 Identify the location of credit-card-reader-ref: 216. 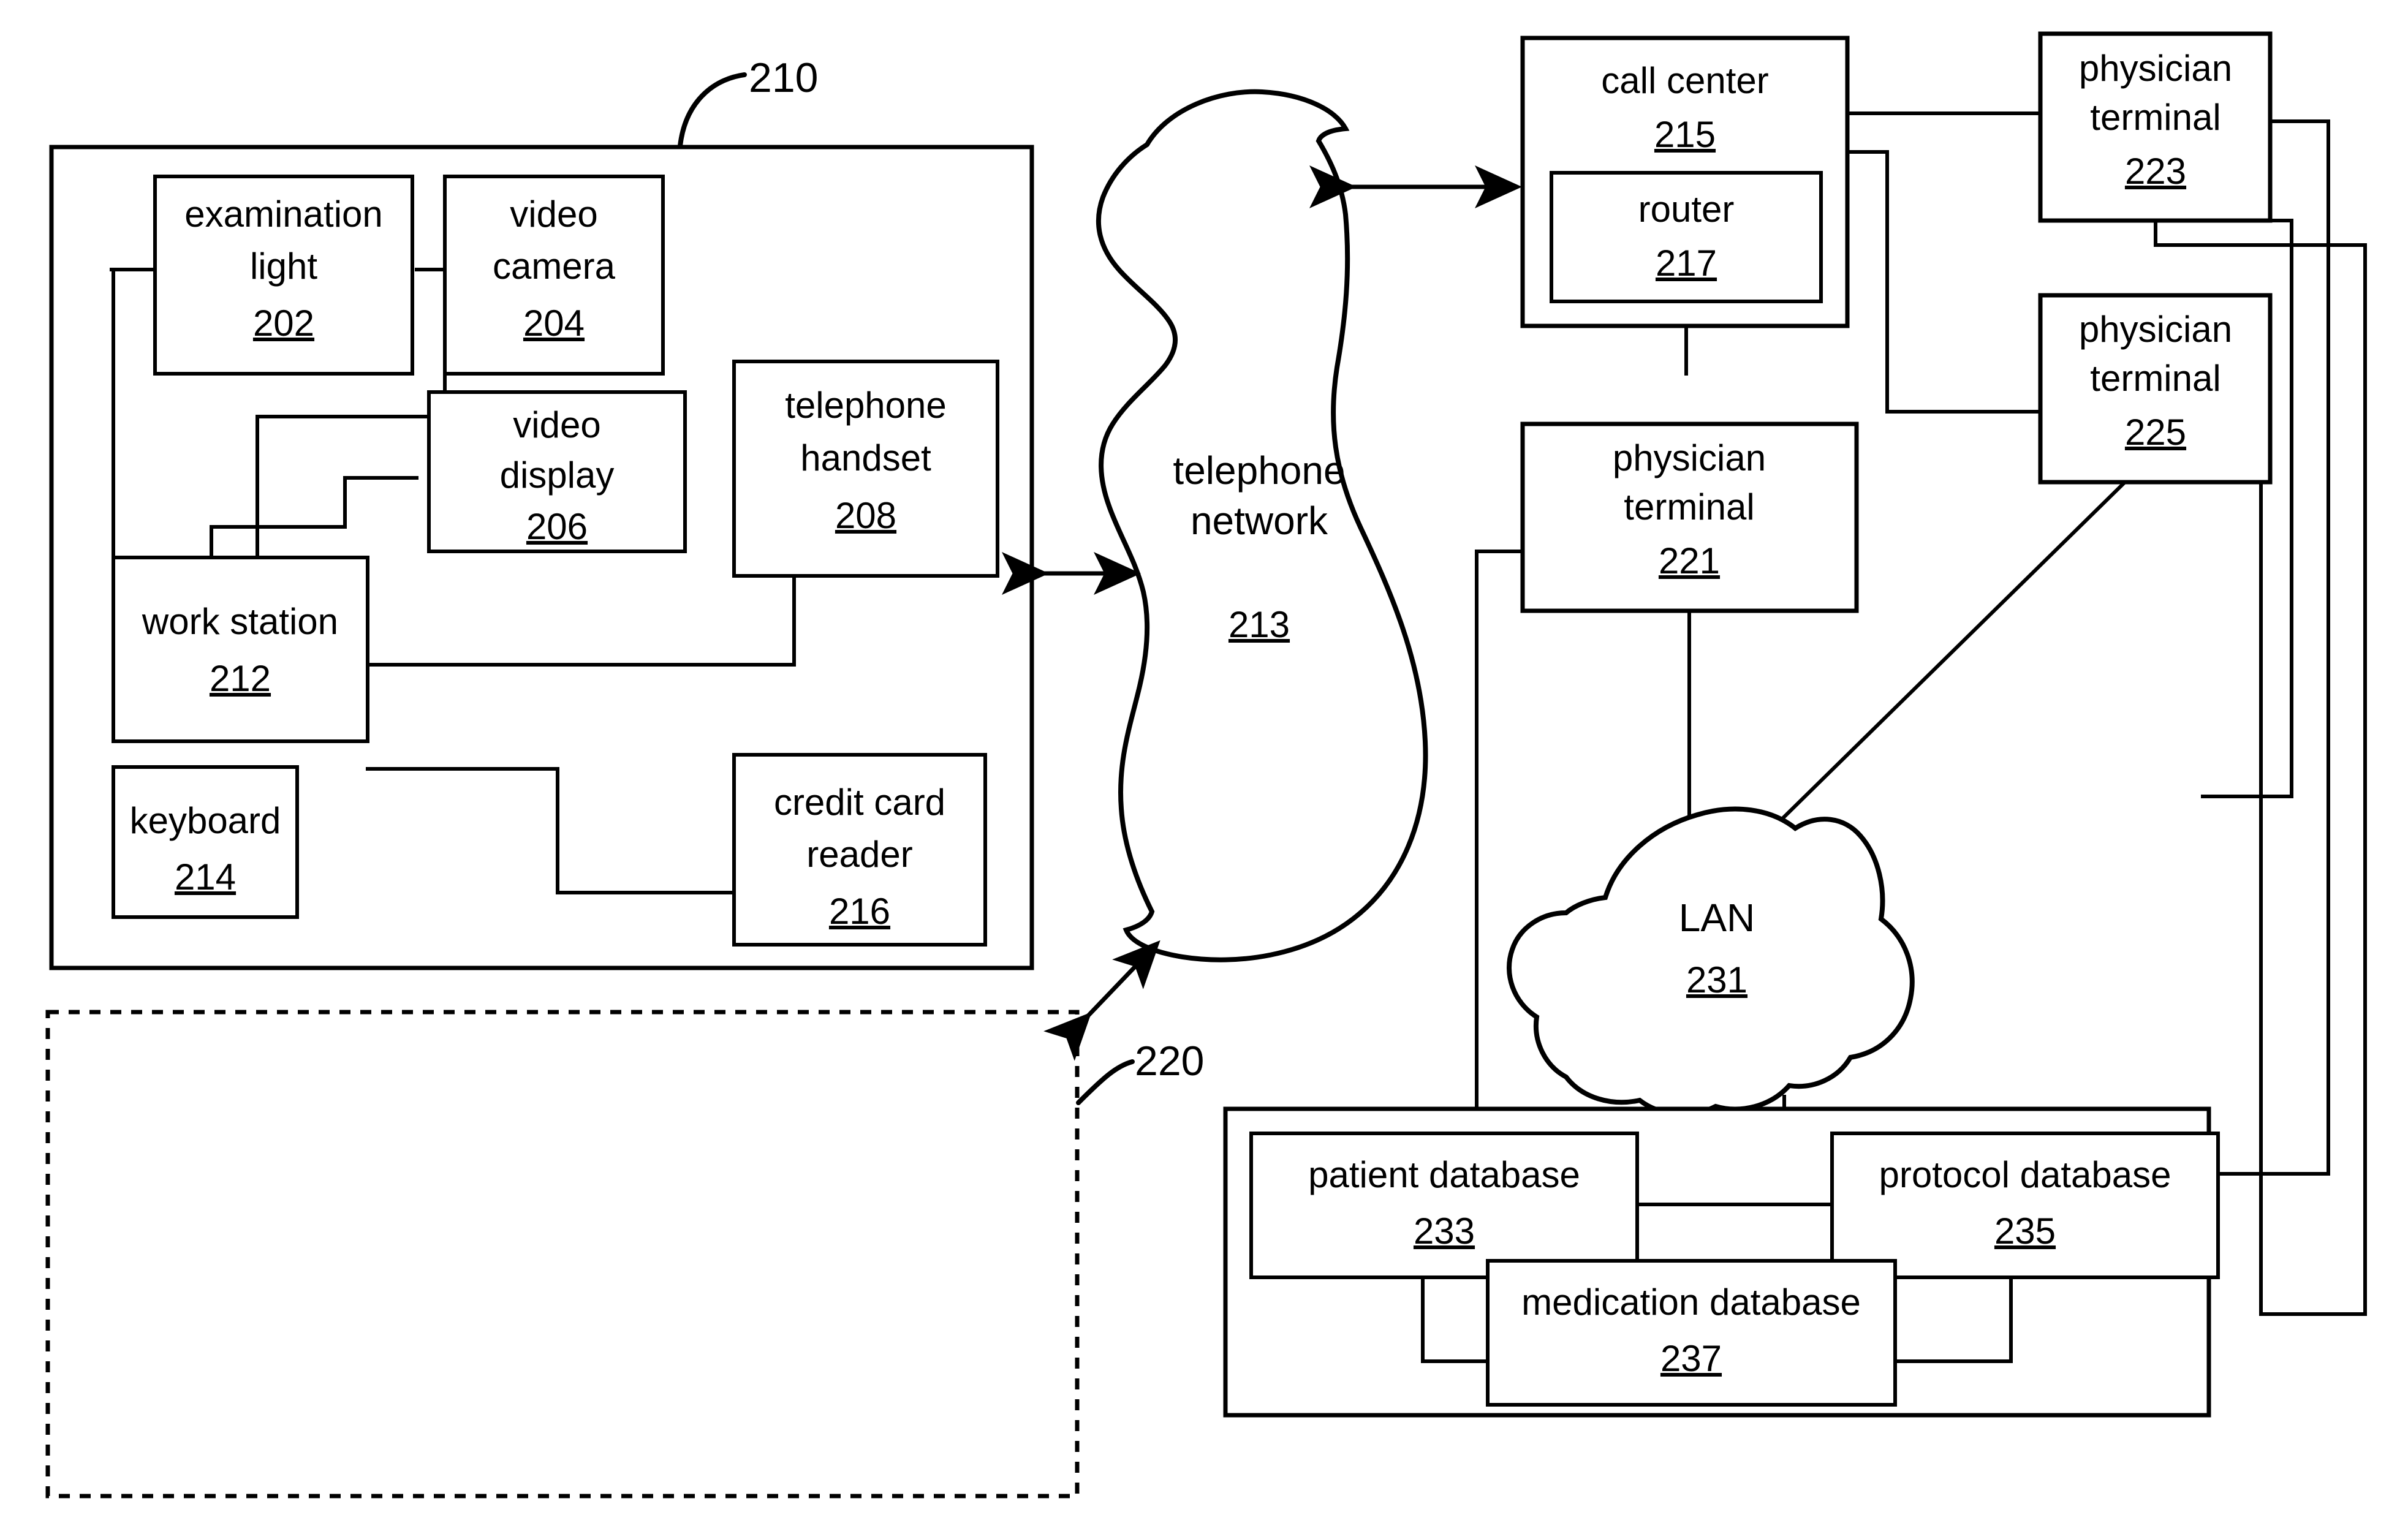
(860, 911).